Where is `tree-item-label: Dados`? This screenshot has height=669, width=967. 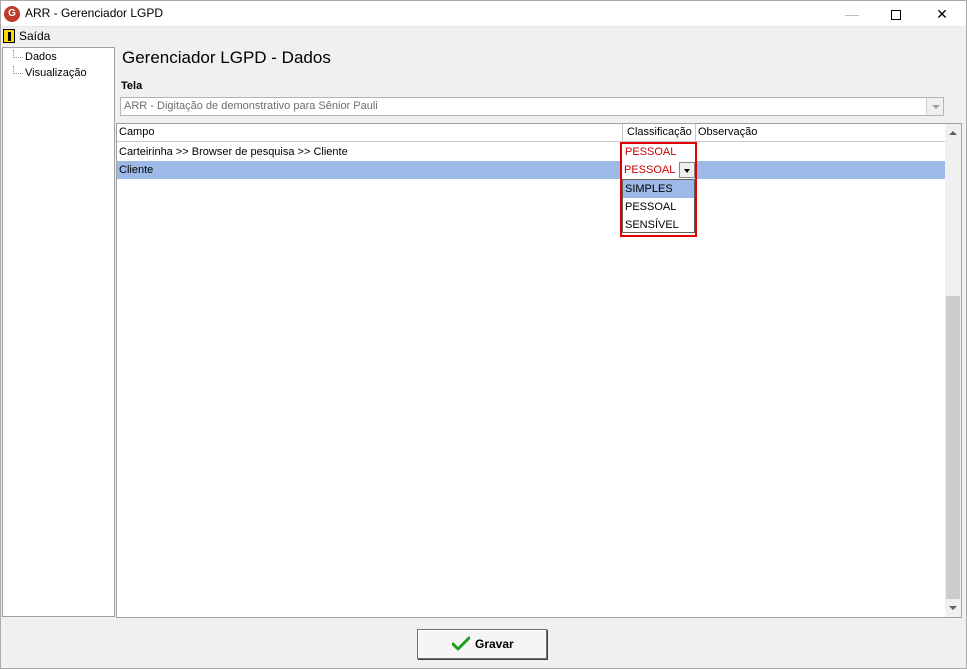 tree-item-label: Dados is located at coordinates (41, 57).